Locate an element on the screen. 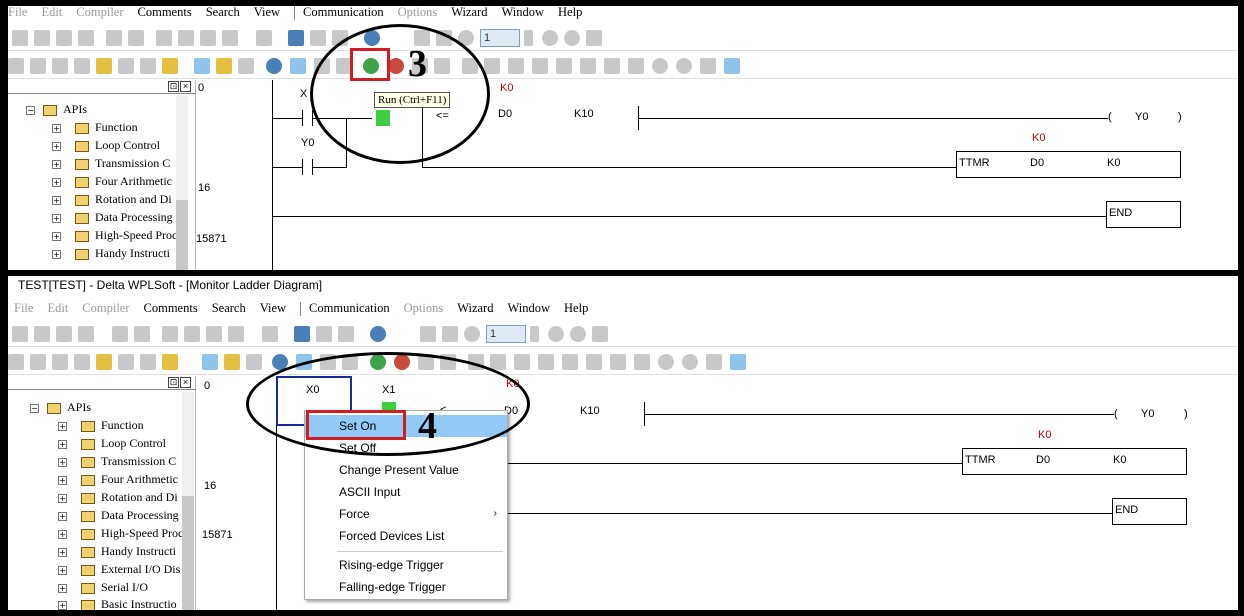 The height and width of the screenshot is (616, 1244). zoom-out-icon is located at coordinates (346, 334).